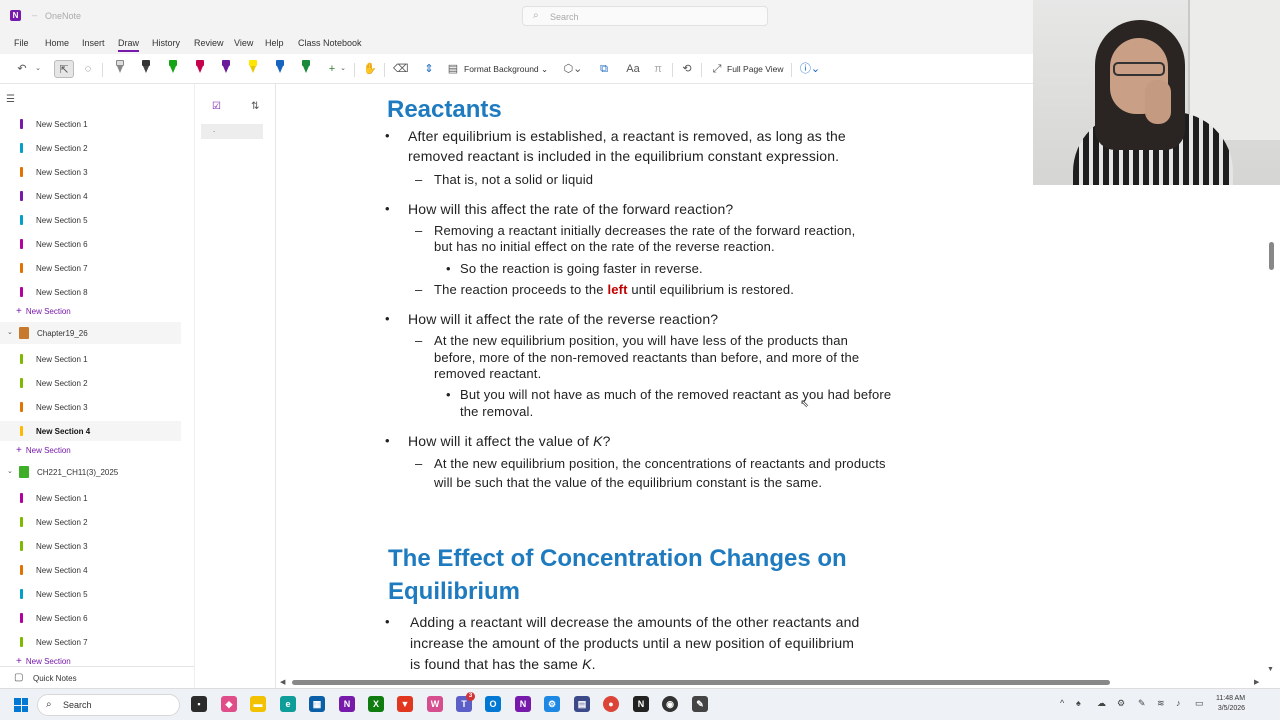 This screenshot has height=720, width=1280. Describe the element at coordinates (232, 131) in the screenshot. I see `page-list-item: .` at that location.